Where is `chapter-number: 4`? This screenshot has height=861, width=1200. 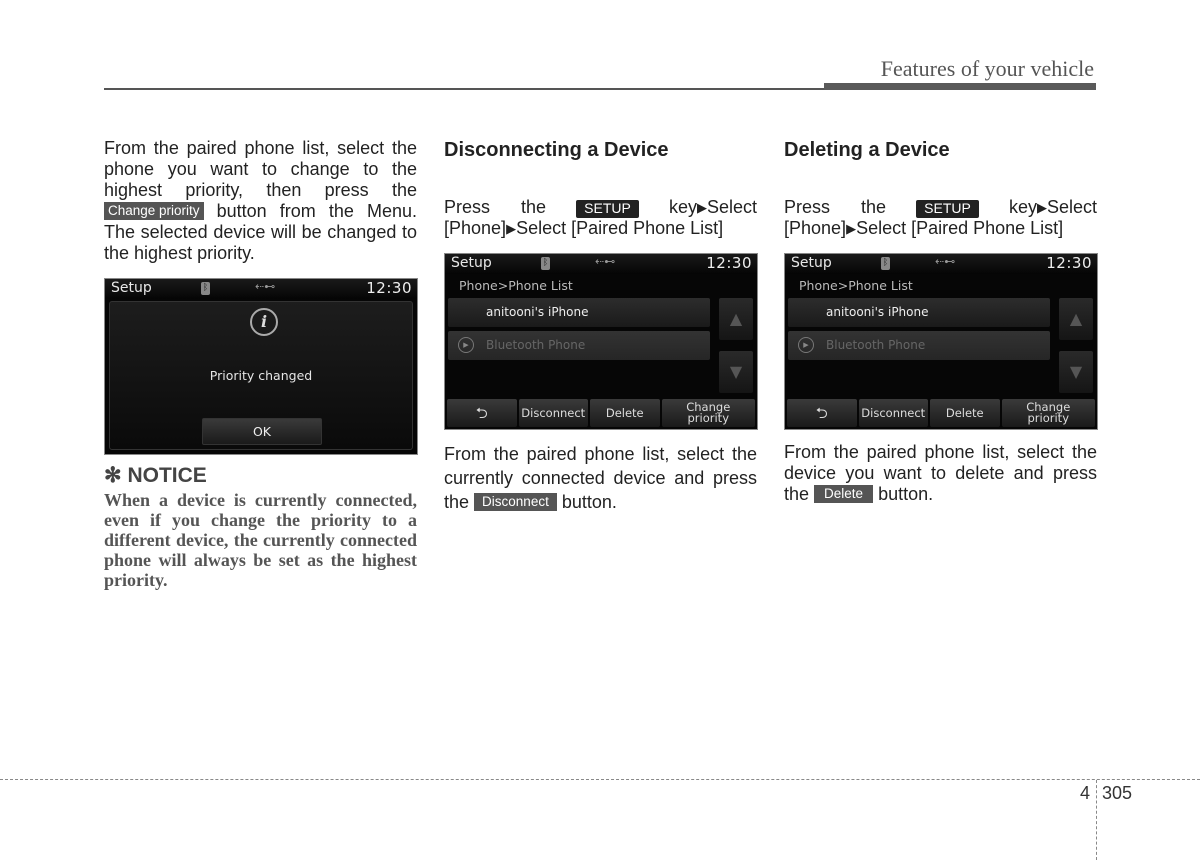 chapter-number: 4 is located at coordinates (1085, 793).